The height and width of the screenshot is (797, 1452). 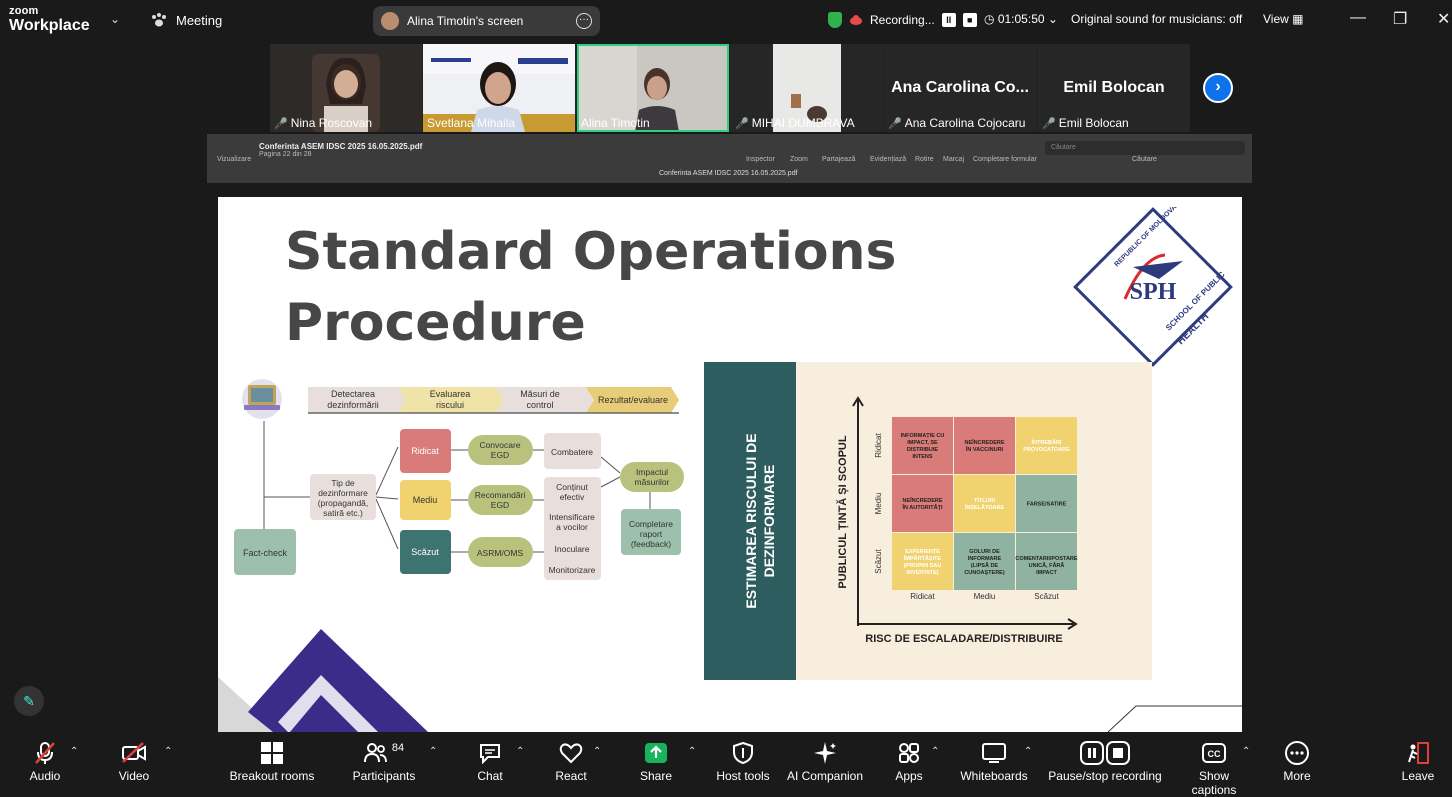 What do you see at coordinates (692, 751) in the screenshot?
I see `share-options-caret: ⌃` at bounding box center [692, 751].